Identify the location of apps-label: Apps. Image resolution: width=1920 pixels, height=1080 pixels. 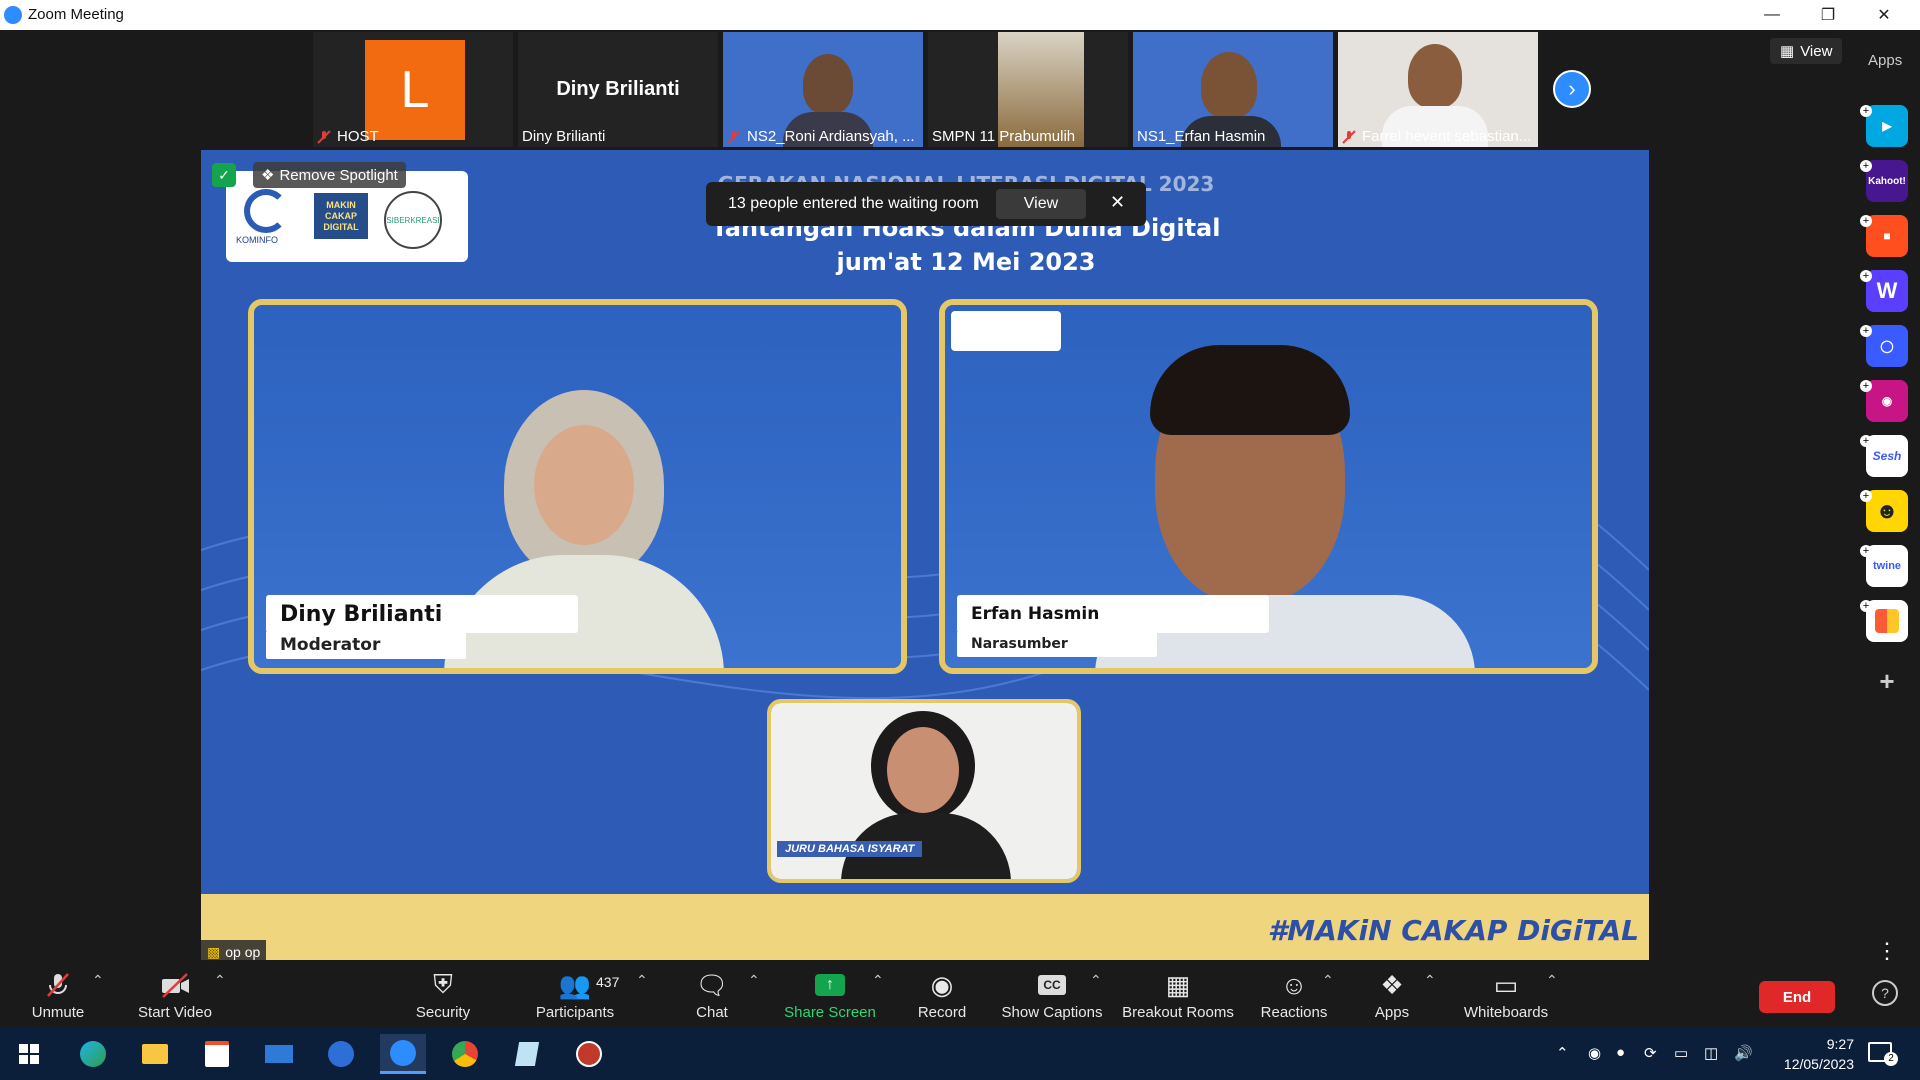
(1392, 1012).